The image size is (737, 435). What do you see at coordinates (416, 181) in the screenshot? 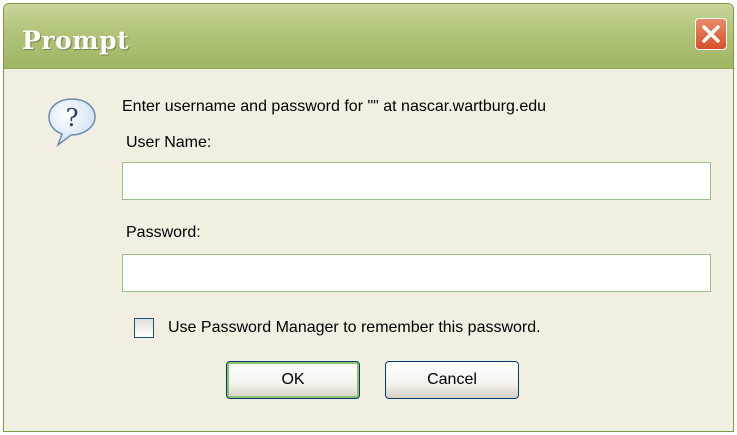
I see `username-field` at bounding box center [416, 181].